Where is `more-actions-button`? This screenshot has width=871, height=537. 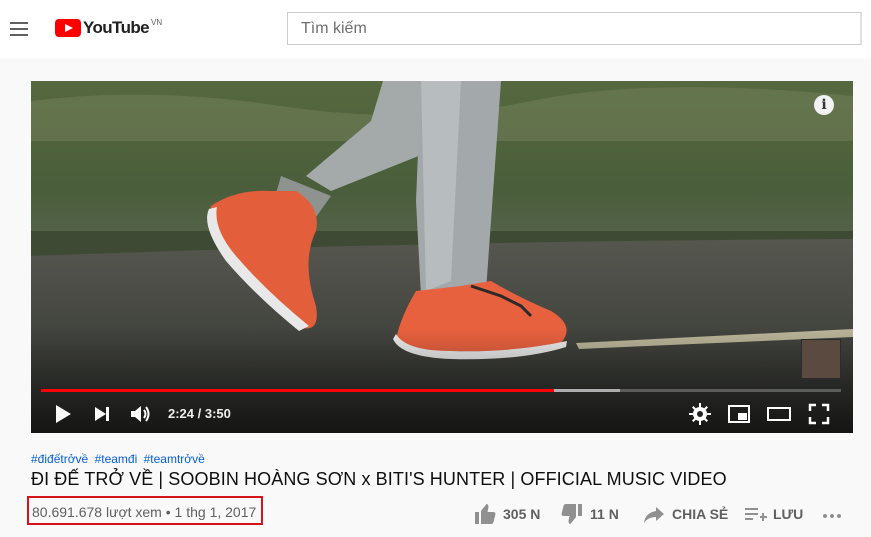 more-actions-button is located at coordinates (835, 514).